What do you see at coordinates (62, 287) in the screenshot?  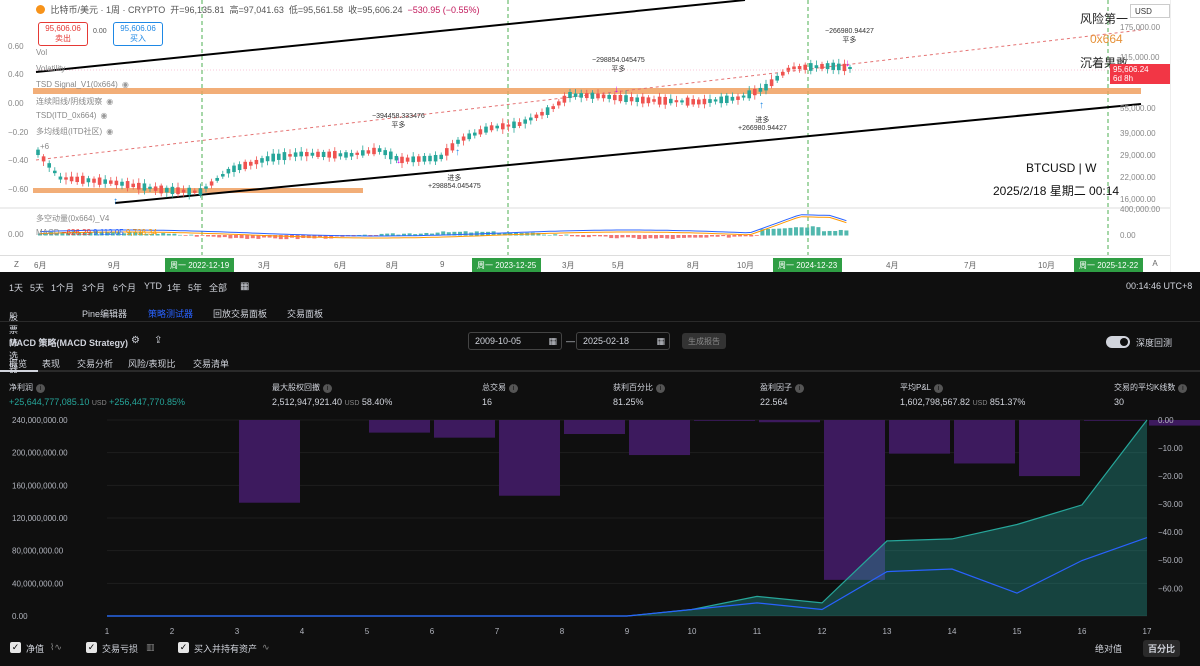 I see `timeframe-1m: 1个月` at bounding box center [62, 287].